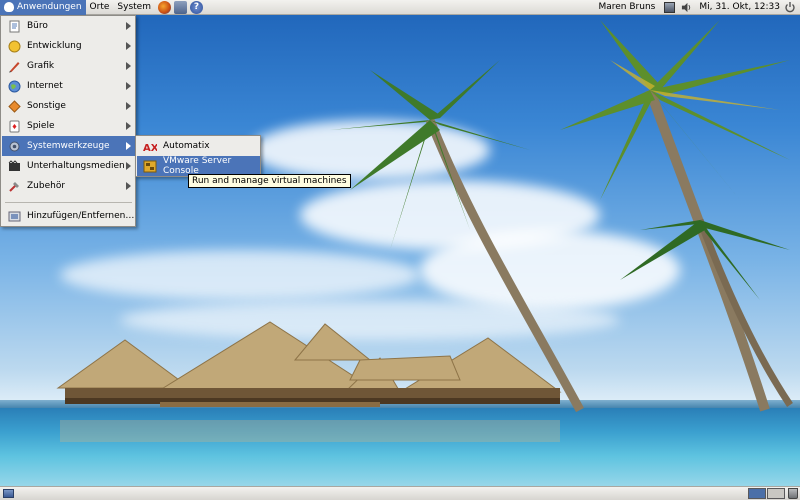 The height and width of the screenshot is (500, 800). I want to click on trash-icon, so click(793, 493).